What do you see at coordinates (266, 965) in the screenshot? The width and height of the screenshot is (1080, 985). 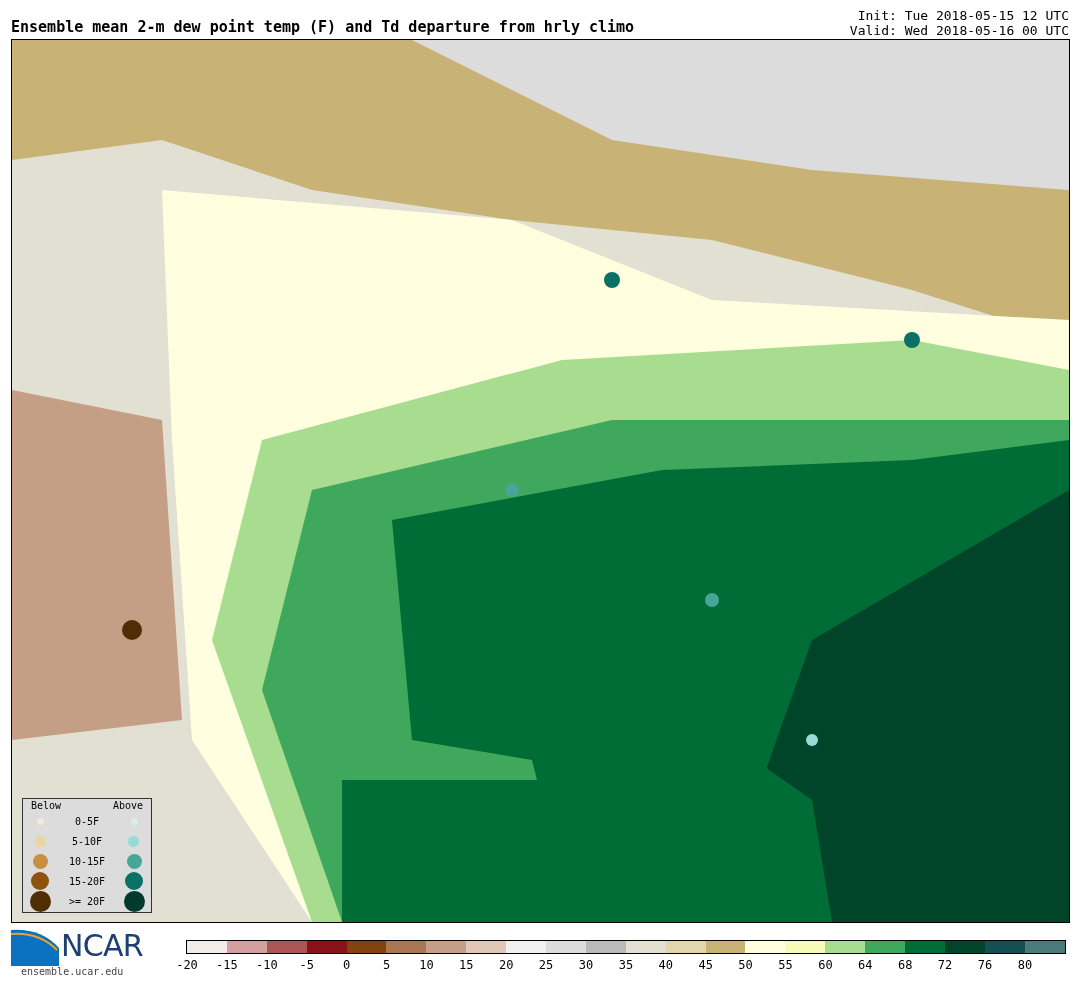 I see `colorbar-tick-label: -10` at bounding box center [266, 965].